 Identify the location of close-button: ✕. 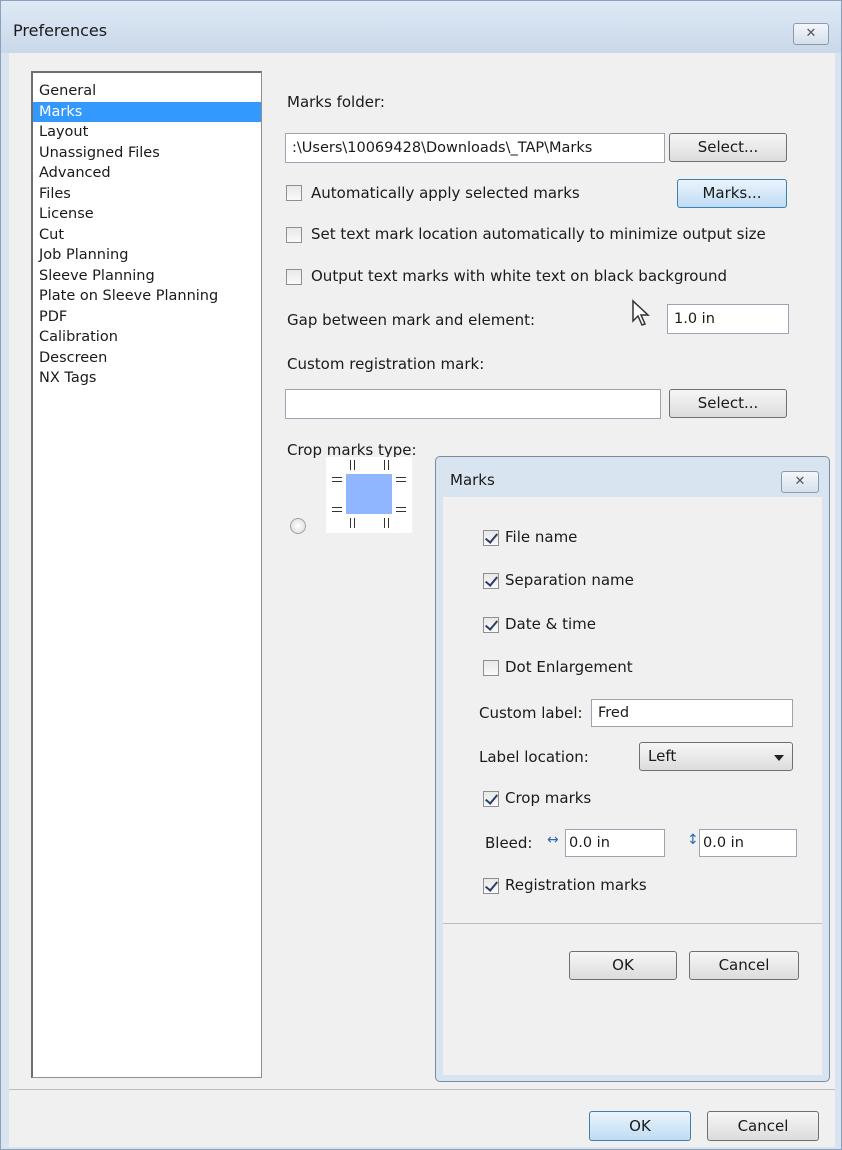
(811, 34).